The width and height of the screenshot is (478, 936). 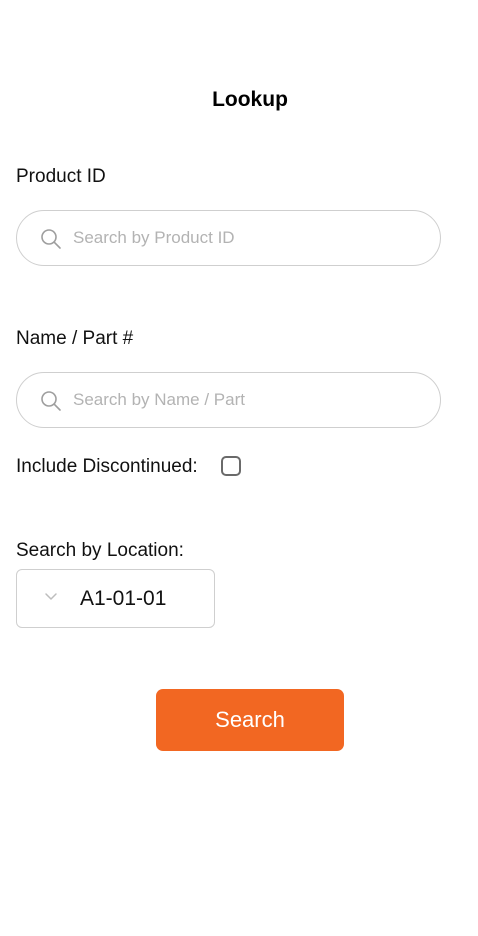 What do you see at coordinates (248, 400) in the screenshot?
I see `name-part-input` at bounding box center [248, 400].